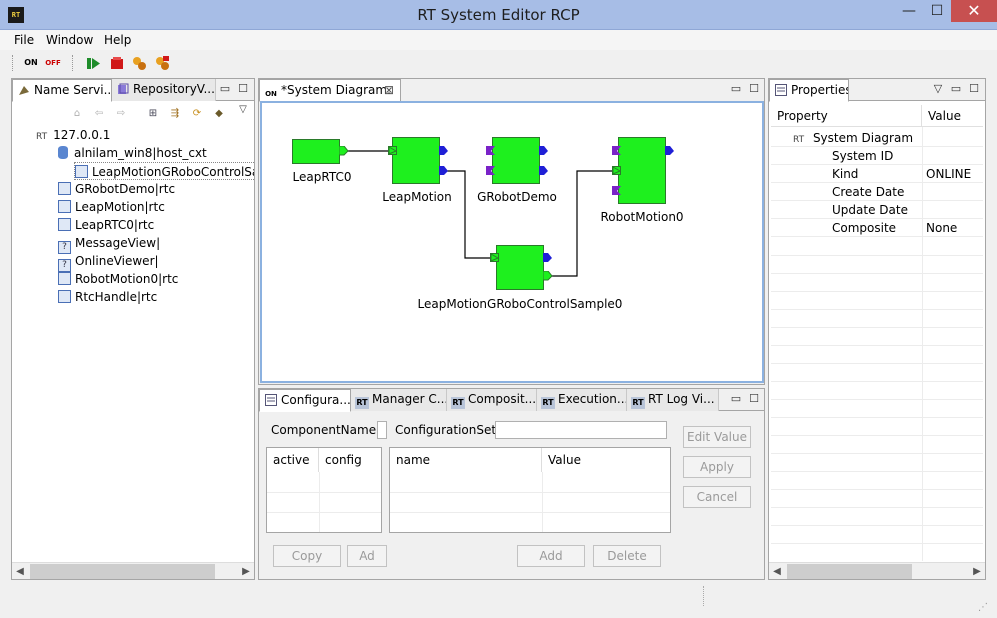 This screenshot has width=997, height=618. Describe the element at coordinates (69, 40) in the screenshot. I see `menu-window: Window` at that location.